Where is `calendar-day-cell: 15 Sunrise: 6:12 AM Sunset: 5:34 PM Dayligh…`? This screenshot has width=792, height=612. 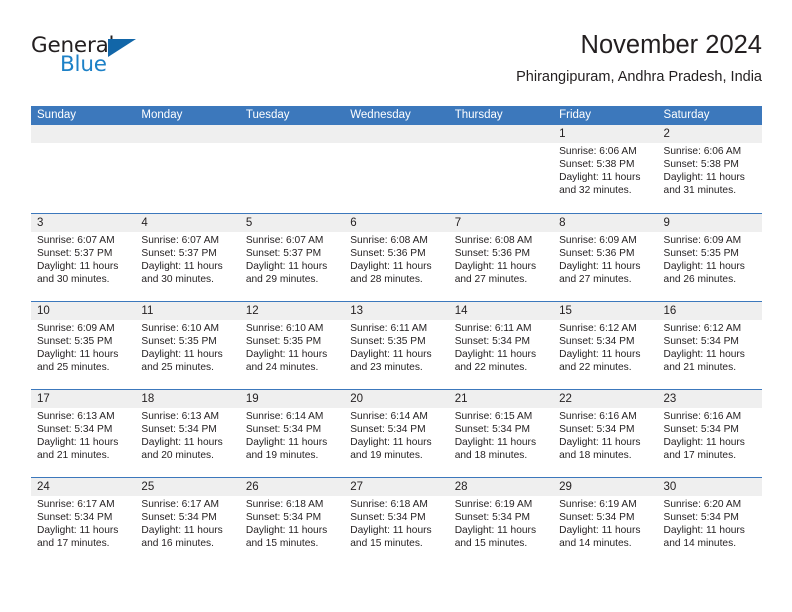 calendar-day-cell: 15 Sunrise: 6:12 AM Sunset: 5:34 PM Dayligh… is located at coordinates (605, 345).